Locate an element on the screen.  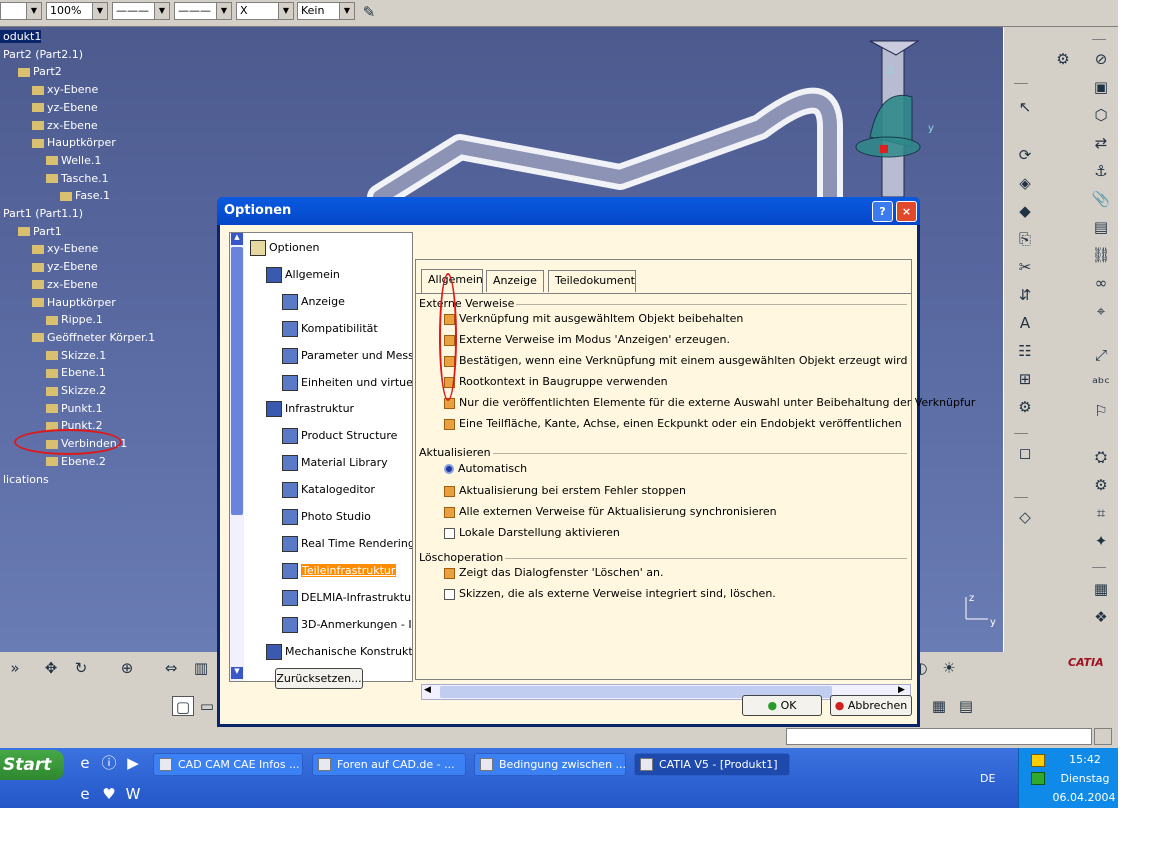
flag-icon: ⚐ is located at coordinates (1101, 411).